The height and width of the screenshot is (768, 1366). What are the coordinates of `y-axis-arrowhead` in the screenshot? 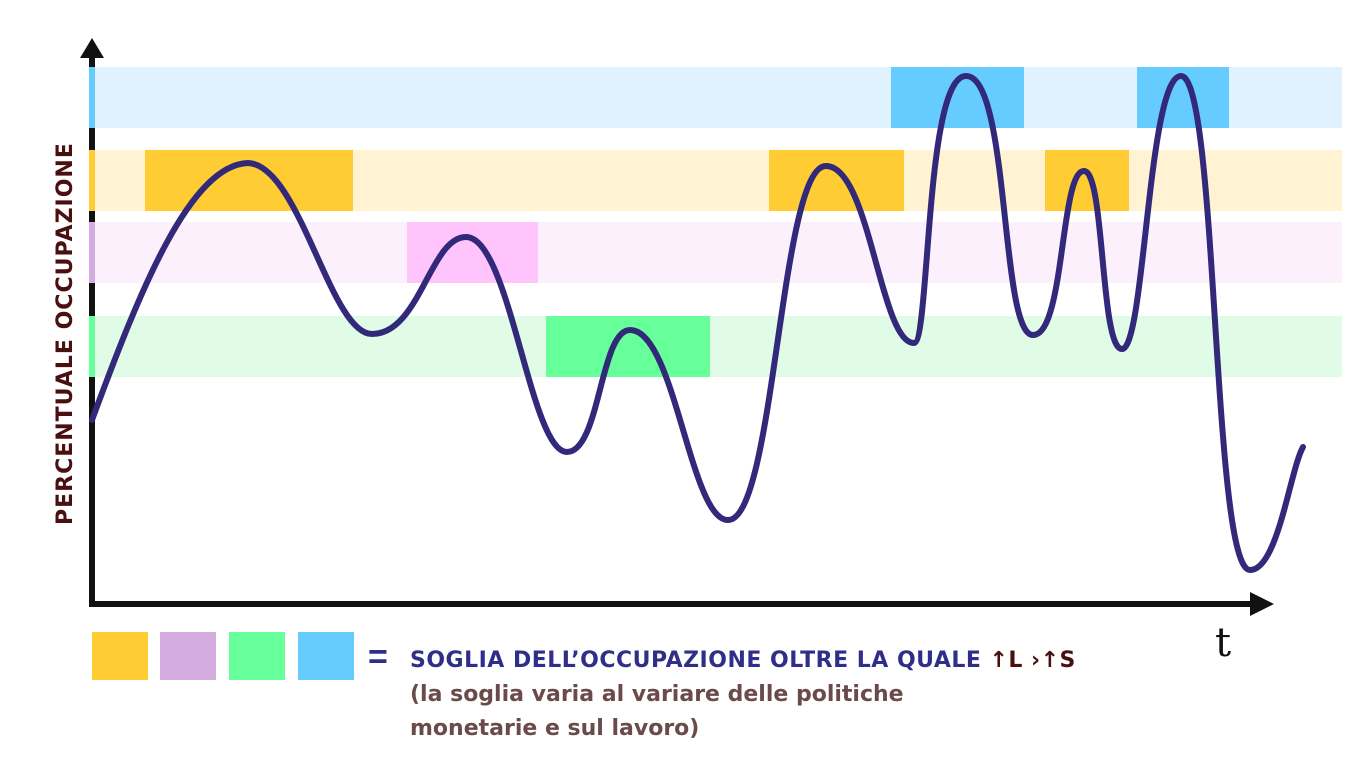 It's located at (92, 48).